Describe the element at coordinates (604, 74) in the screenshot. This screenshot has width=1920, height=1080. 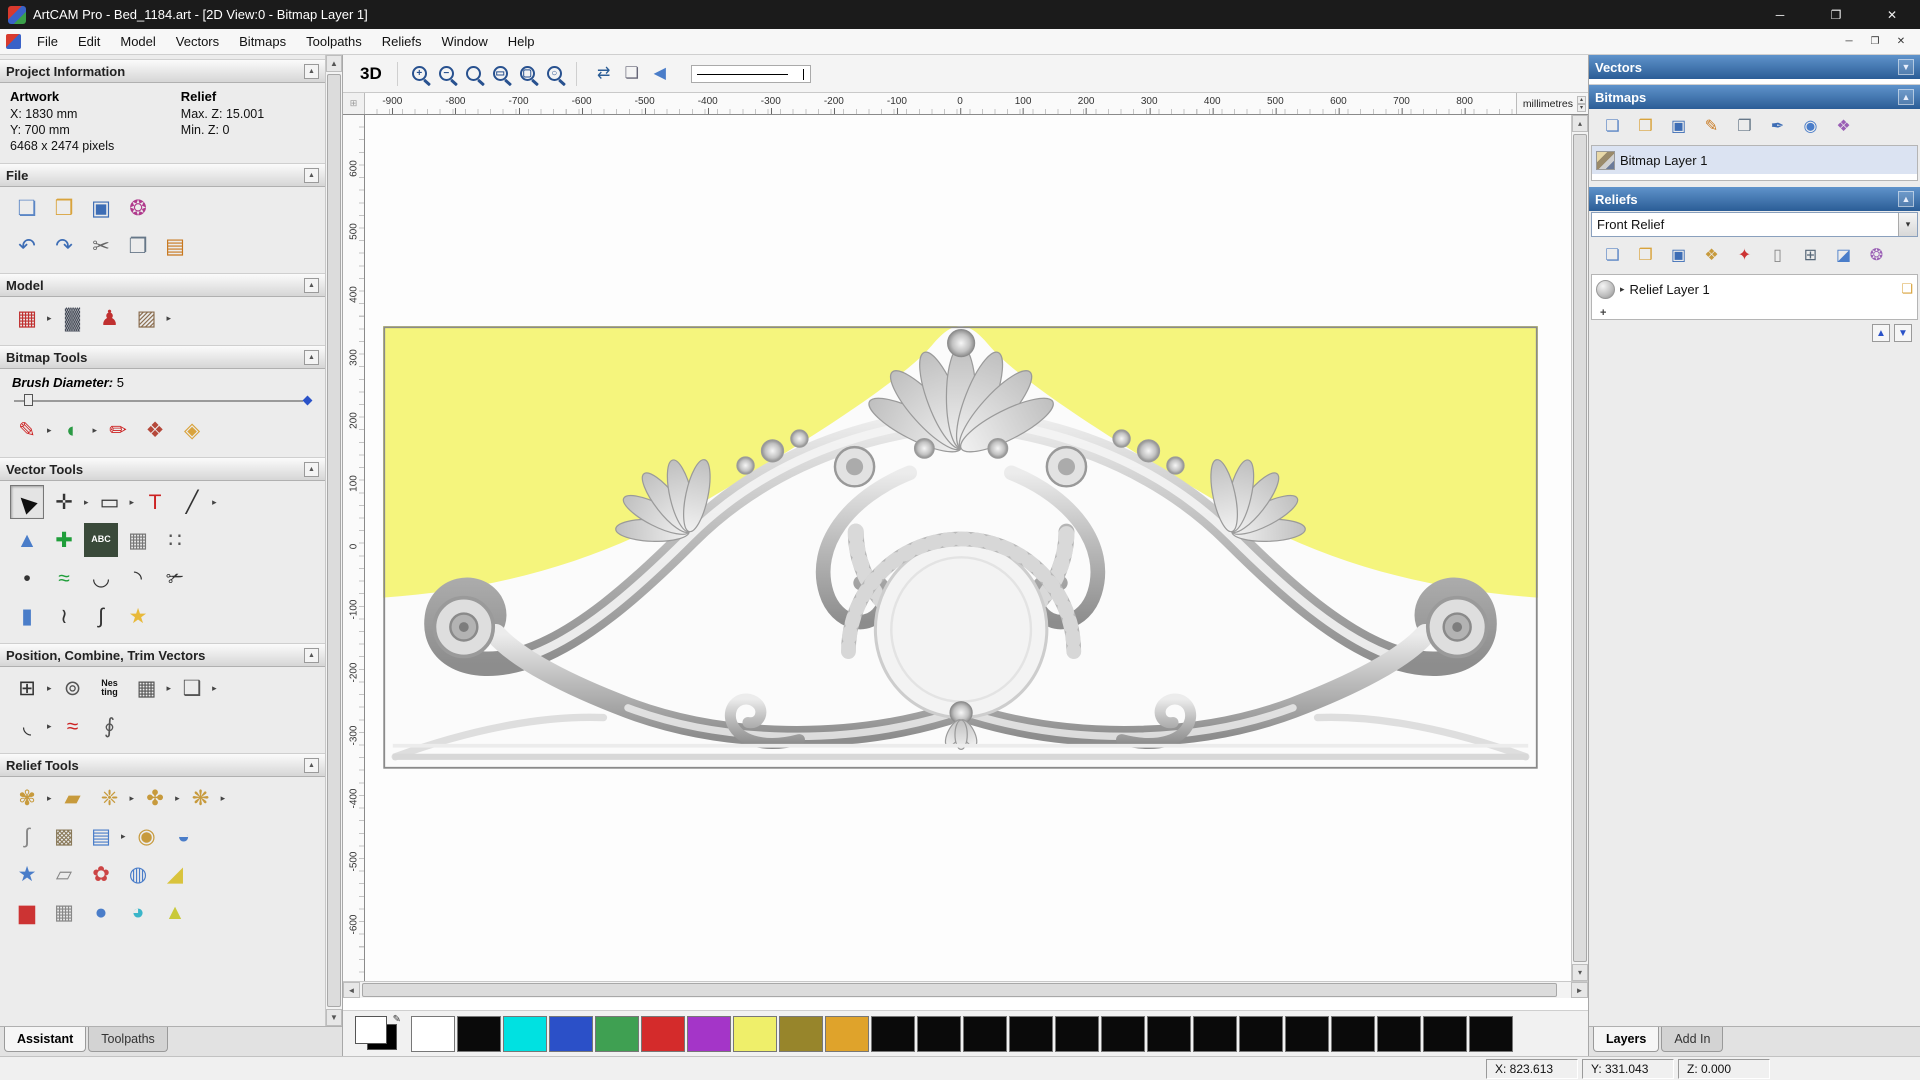
I see `toggle-2d3d-icon: ⇄` at that location.